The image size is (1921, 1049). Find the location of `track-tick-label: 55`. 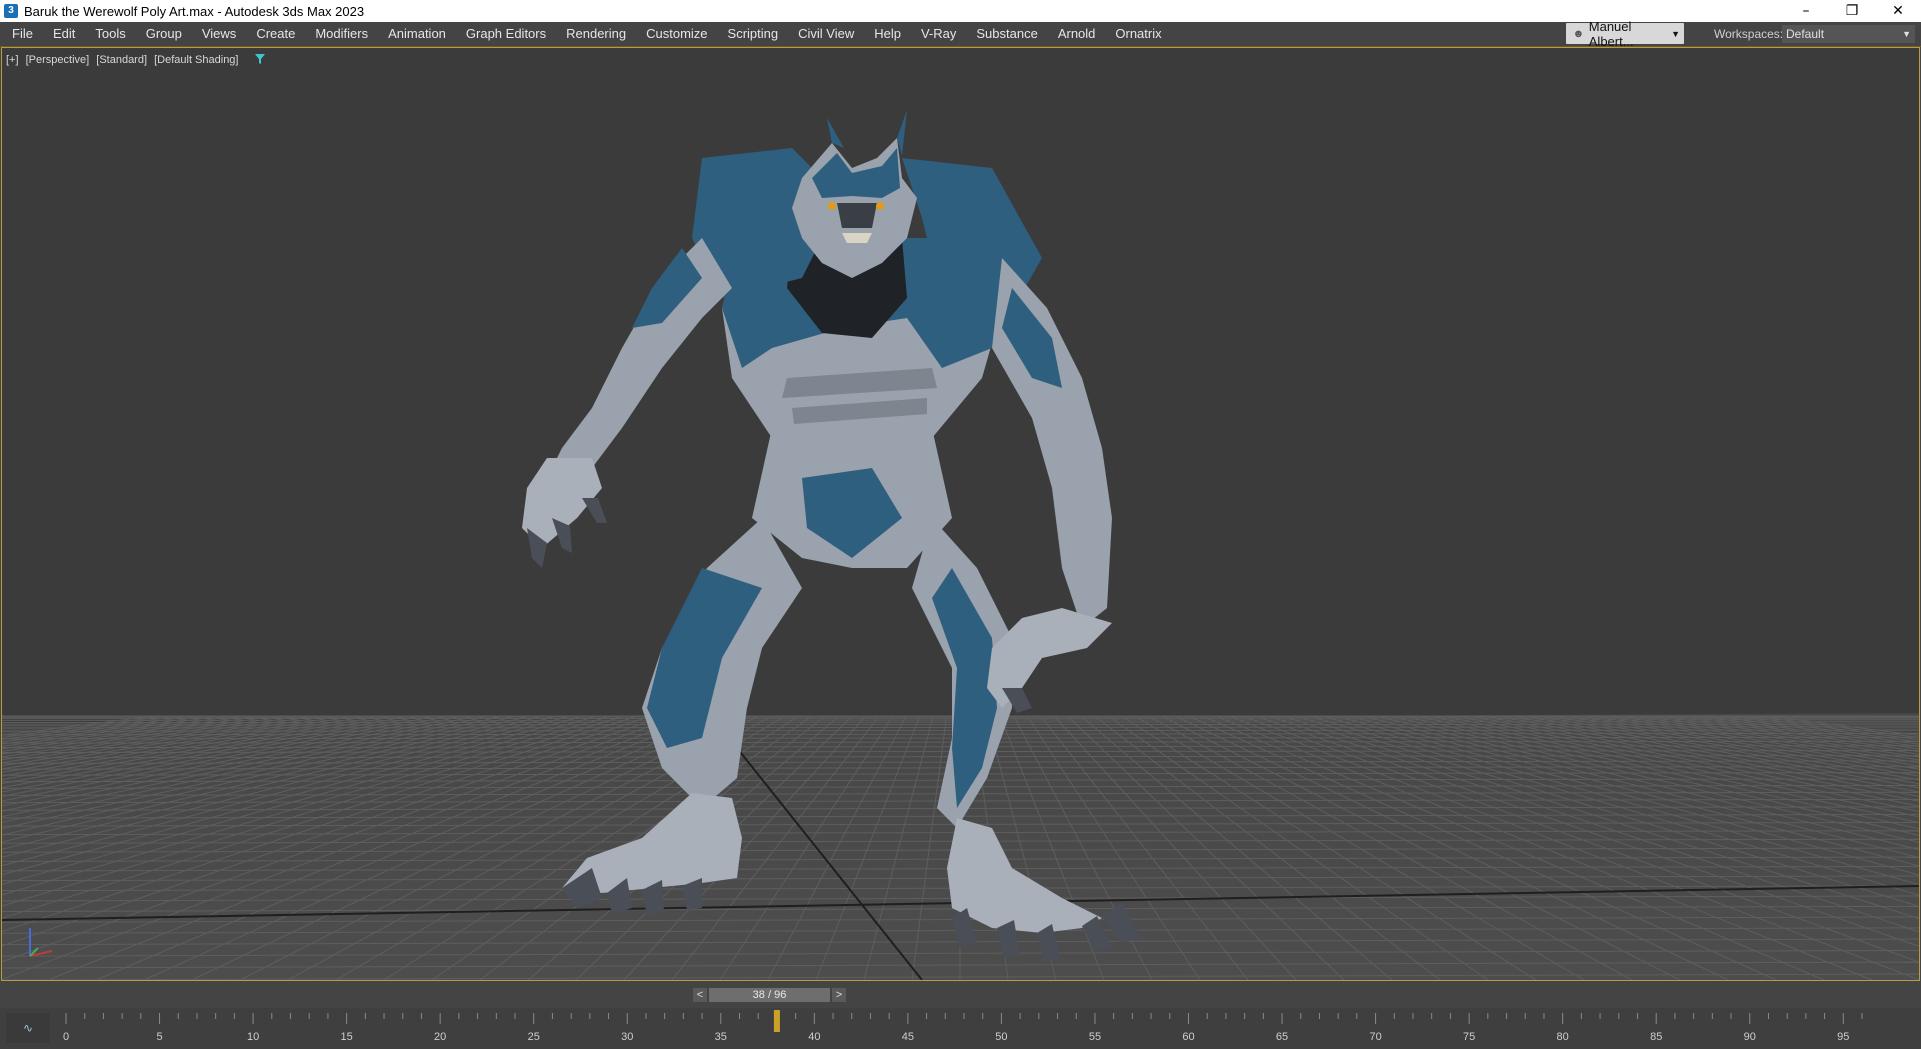

track-tick-label: 55 is located at coordinates (1095, 1037).